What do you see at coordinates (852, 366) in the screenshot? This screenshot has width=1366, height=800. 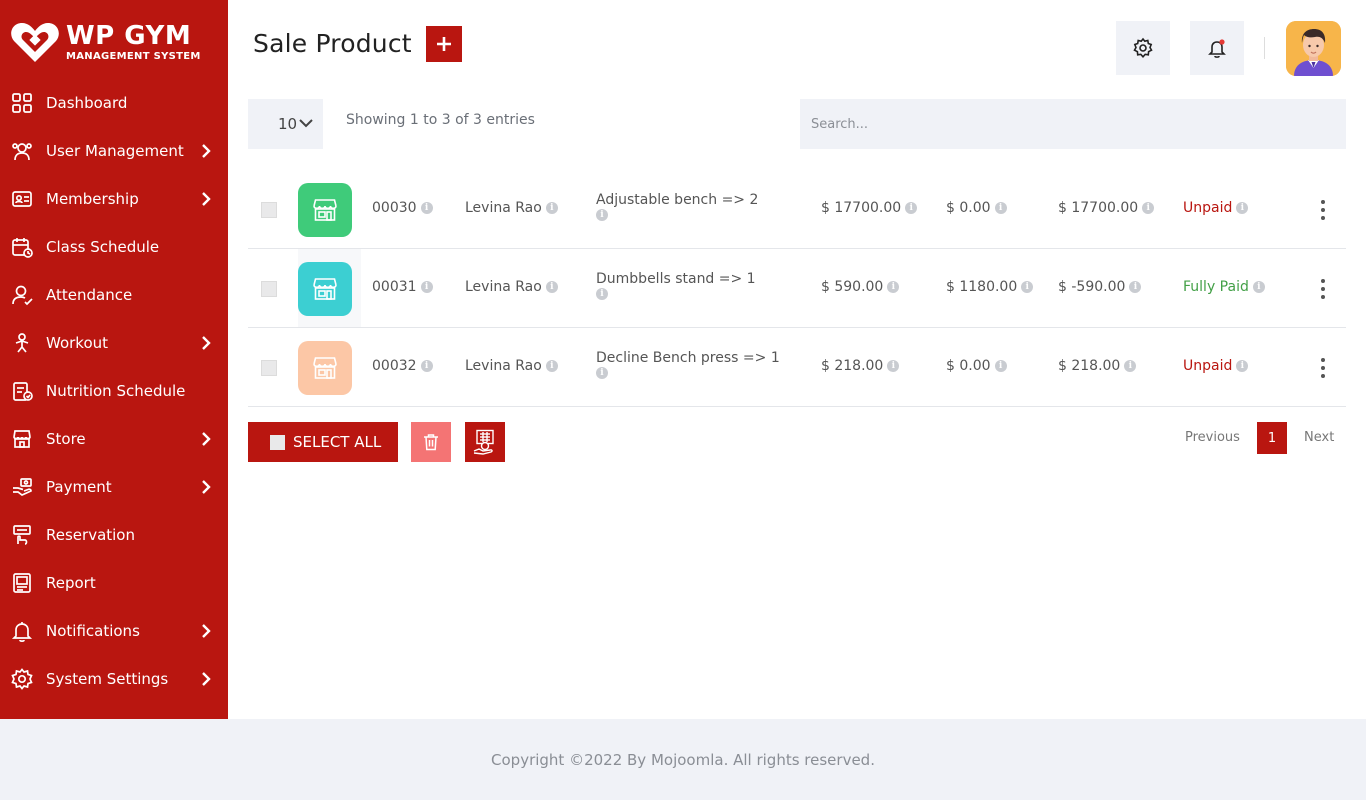 I see `total-amount: $ 218.00` at bounding box center [852, 366].